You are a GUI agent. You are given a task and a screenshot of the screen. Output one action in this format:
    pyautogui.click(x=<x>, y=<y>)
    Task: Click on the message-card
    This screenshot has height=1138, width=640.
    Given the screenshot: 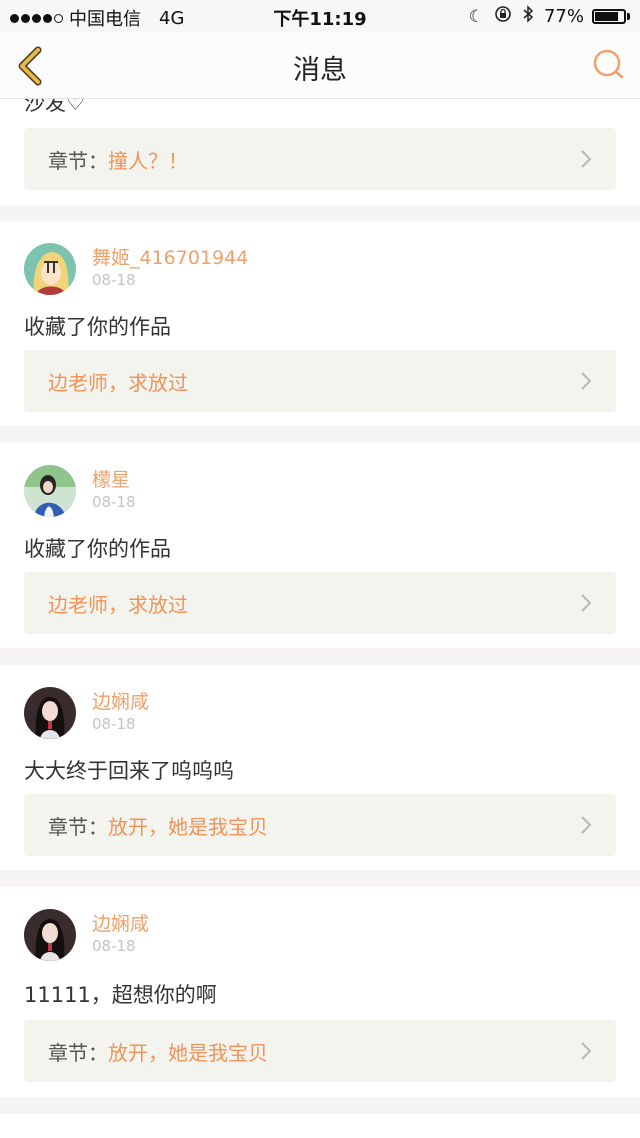 What is the action you would take?
    pyautogui.click(x=320, y=1126)
    